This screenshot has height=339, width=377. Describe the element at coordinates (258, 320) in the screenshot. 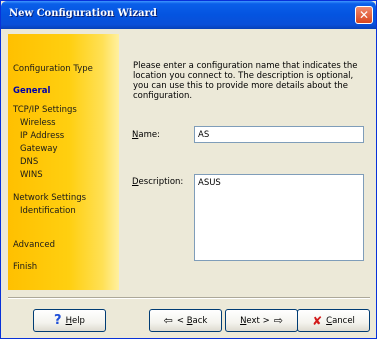

I see `next-label-rest: ext >` at that location.